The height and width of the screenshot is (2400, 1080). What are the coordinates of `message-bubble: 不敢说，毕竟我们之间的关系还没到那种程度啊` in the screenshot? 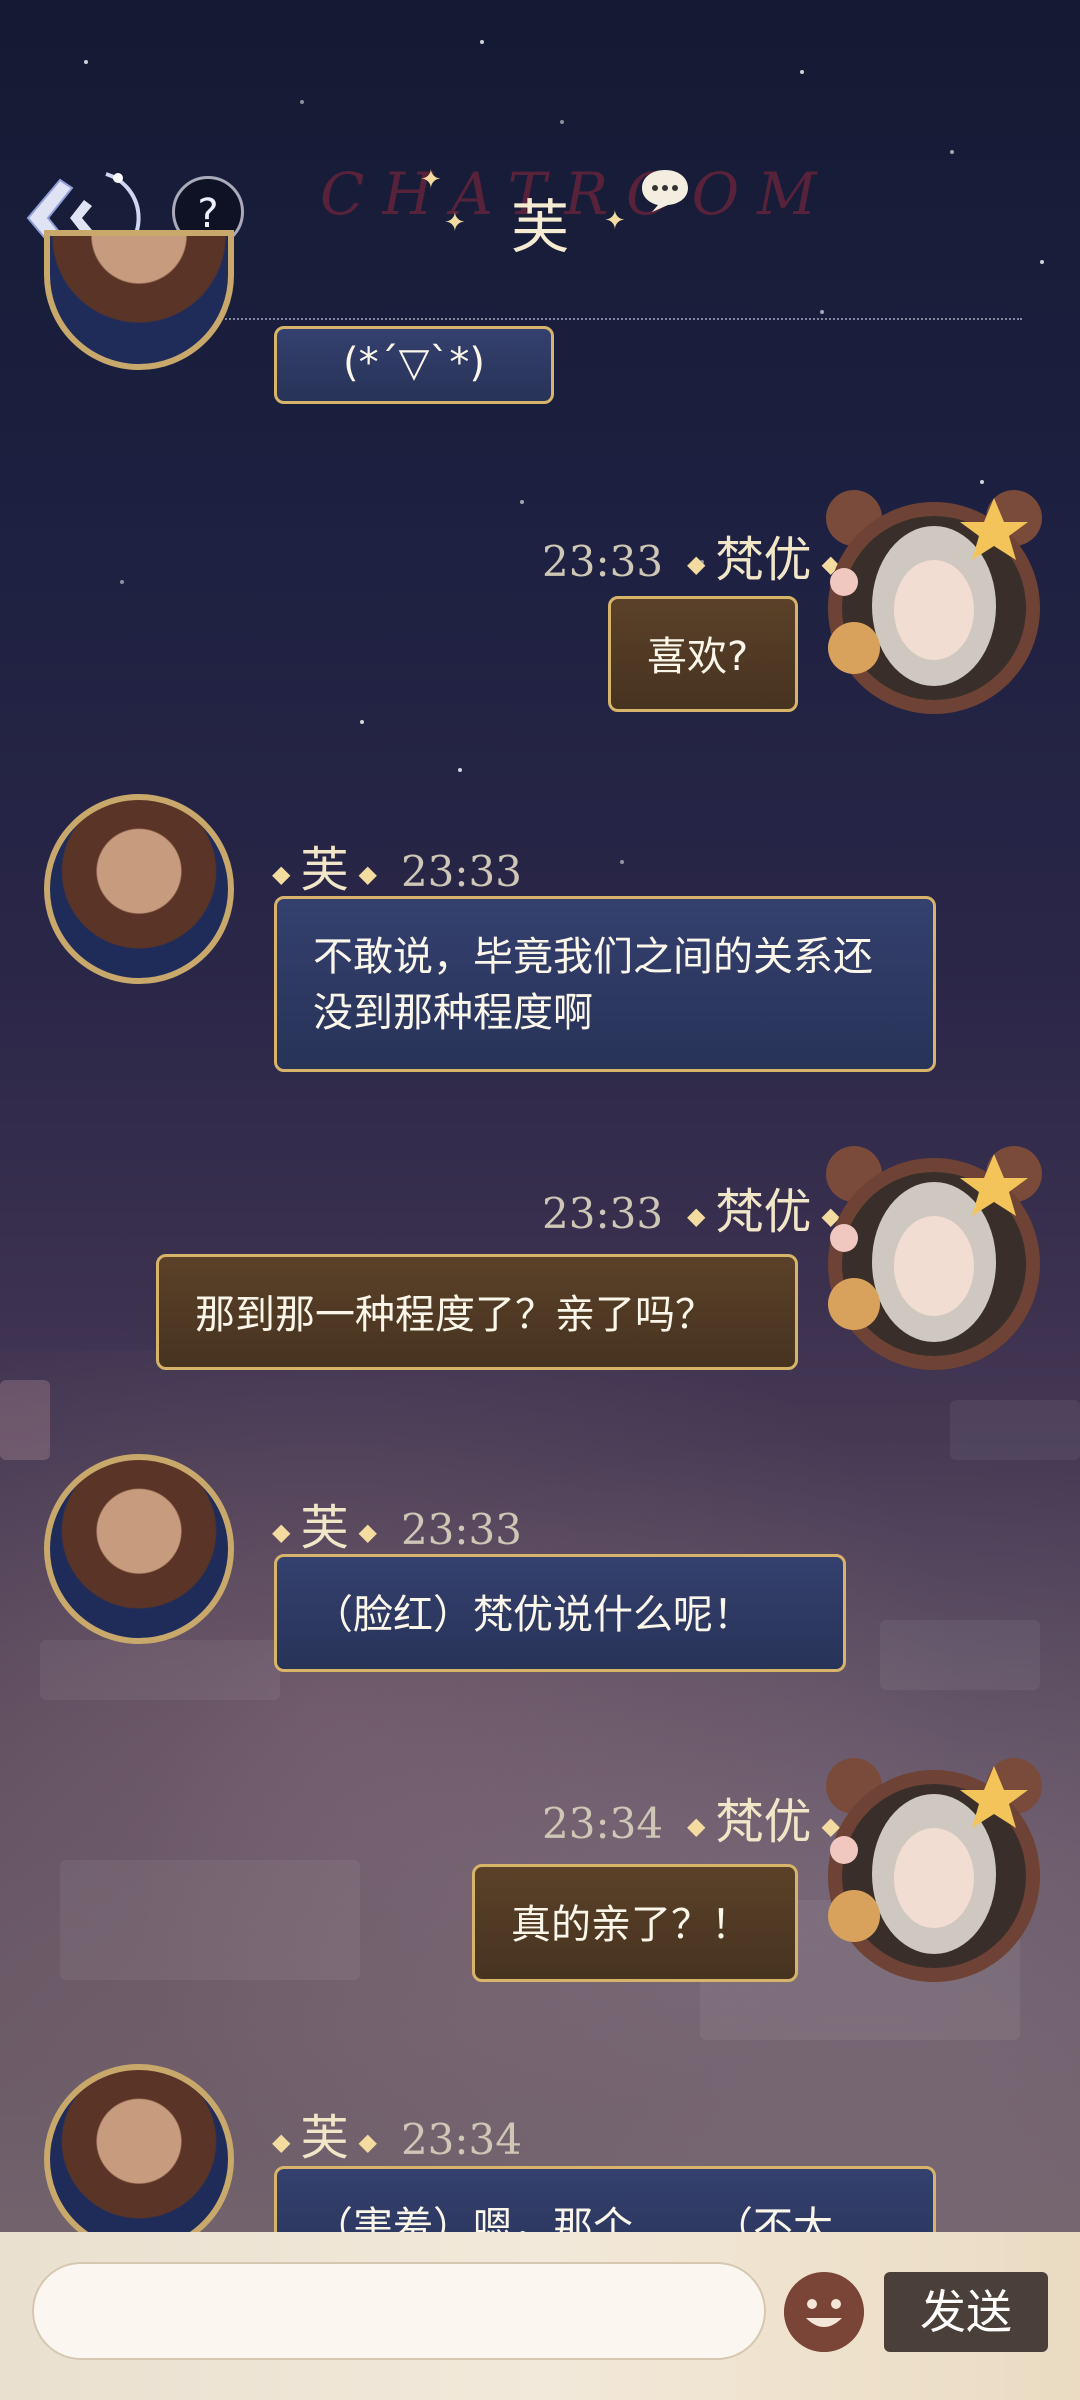 It's located at (605, 984).